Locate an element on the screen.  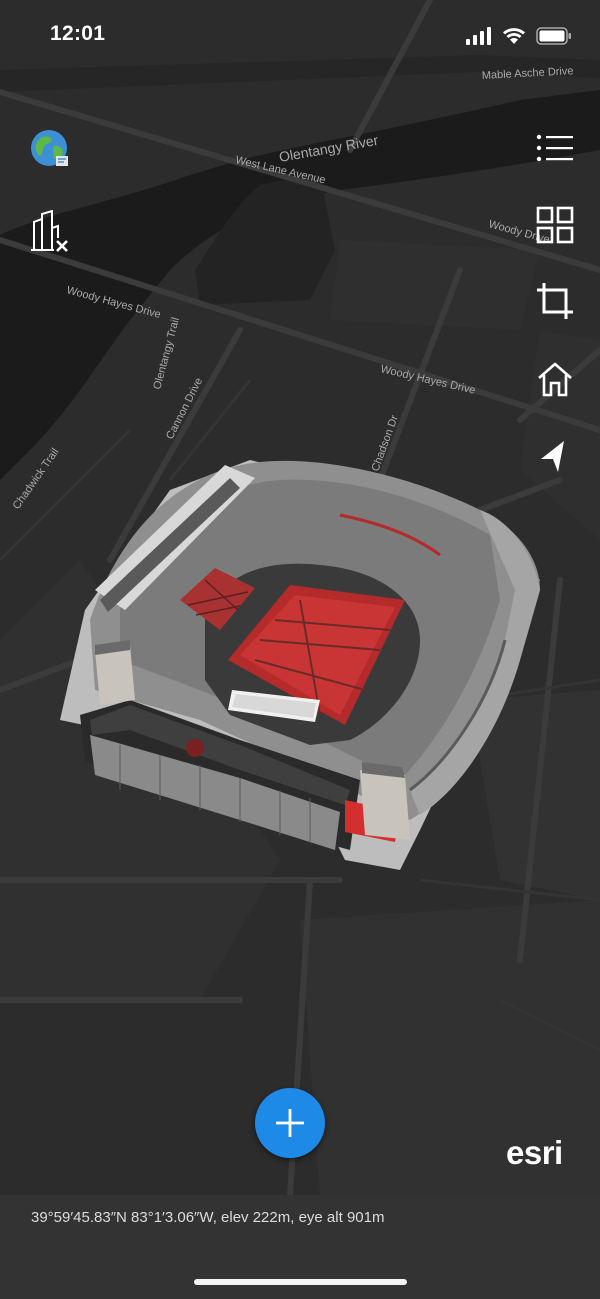
status-bar: 12:01 is located at coordinates (300, 36).